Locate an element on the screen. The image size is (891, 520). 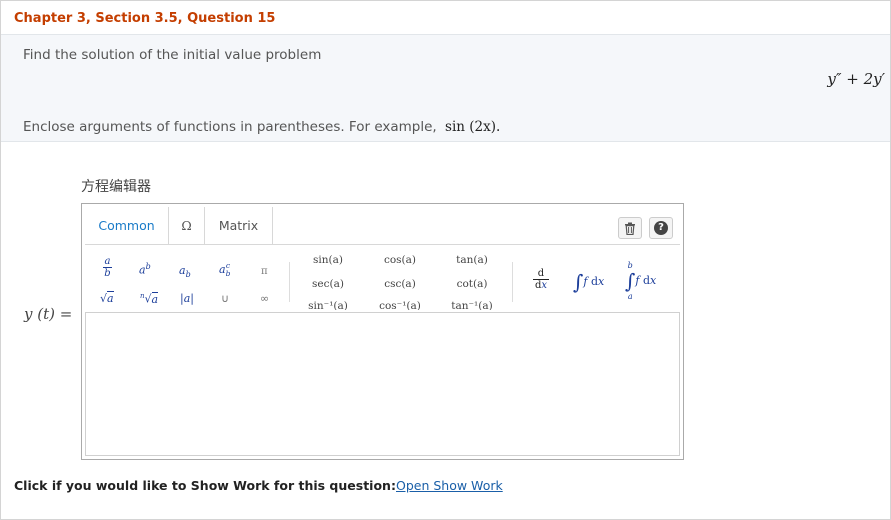
tab-matrix: Matrix is located at coordinates (239, 226).